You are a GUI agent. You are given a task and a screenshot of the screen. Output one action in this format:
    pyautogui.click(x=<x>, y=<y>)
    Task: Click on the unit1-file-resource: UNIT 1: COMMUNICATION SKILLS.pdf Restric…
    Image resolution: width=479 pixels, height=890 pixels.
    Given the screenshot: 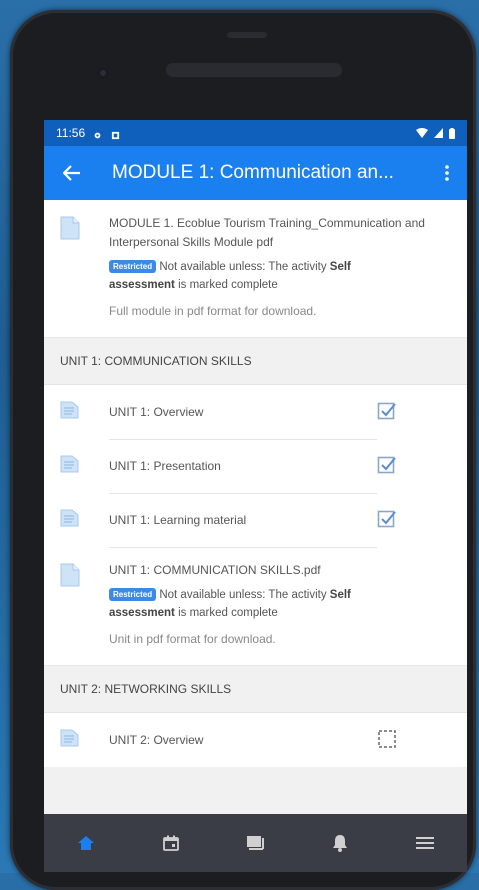 What is the action you would take?
    pyautogui.click(x=255, y=606)
    